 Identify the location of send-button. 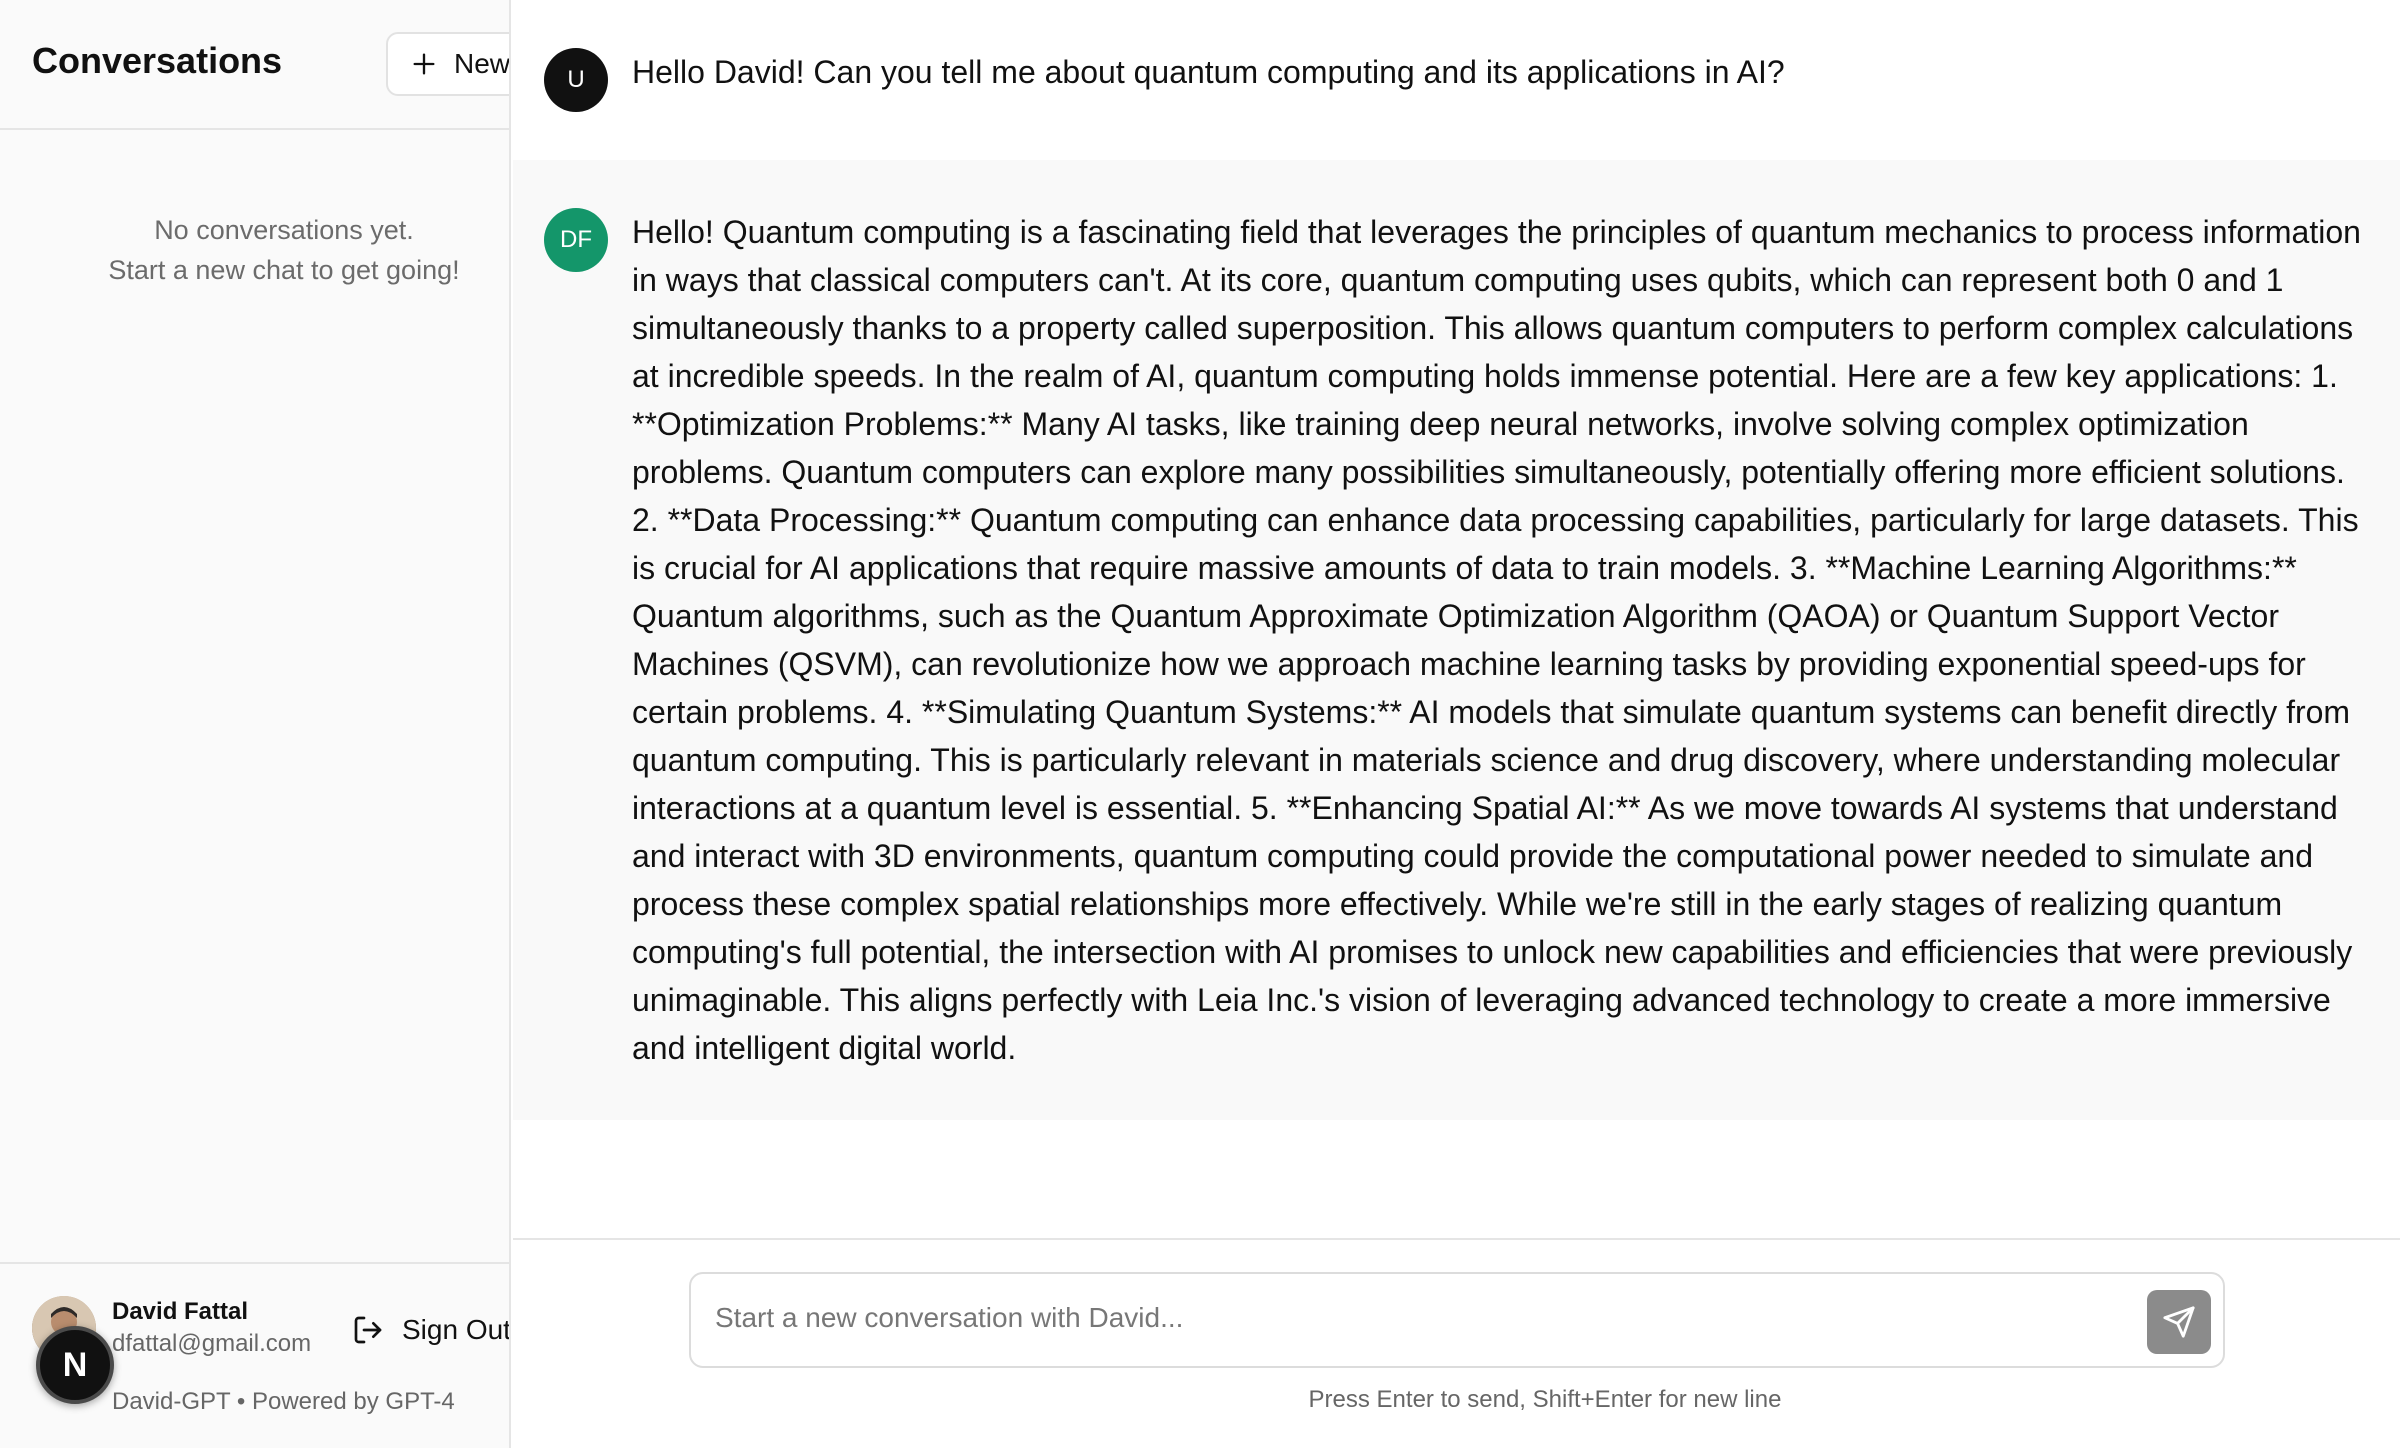
(2179, 1322).